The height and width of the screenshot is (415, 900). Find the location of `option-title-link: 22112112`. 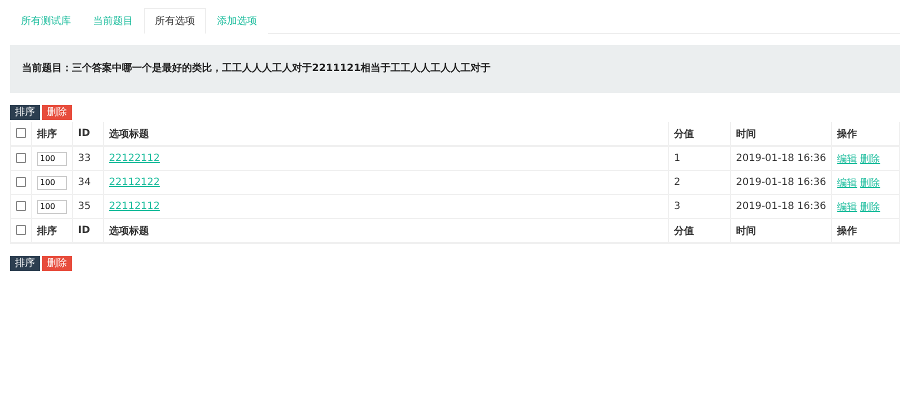

option-title-link: 22112112 is located at coordinates (134, 206).